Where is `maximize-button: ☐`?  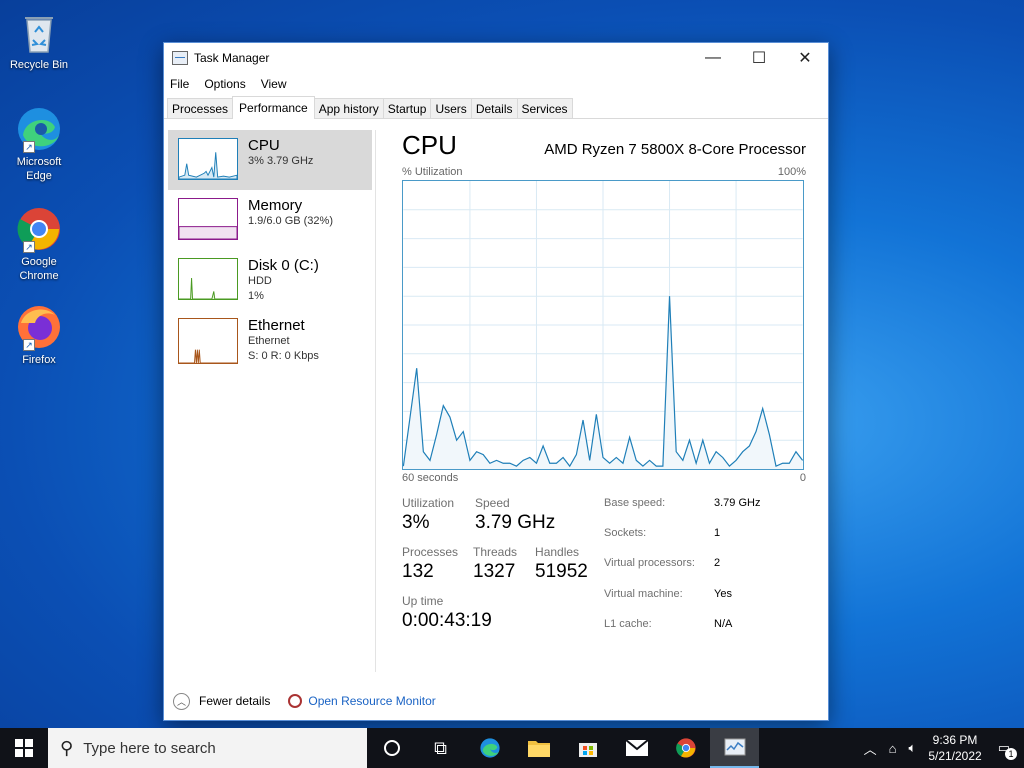 maximize-button: ☐ is located at coordinates (759, 58).